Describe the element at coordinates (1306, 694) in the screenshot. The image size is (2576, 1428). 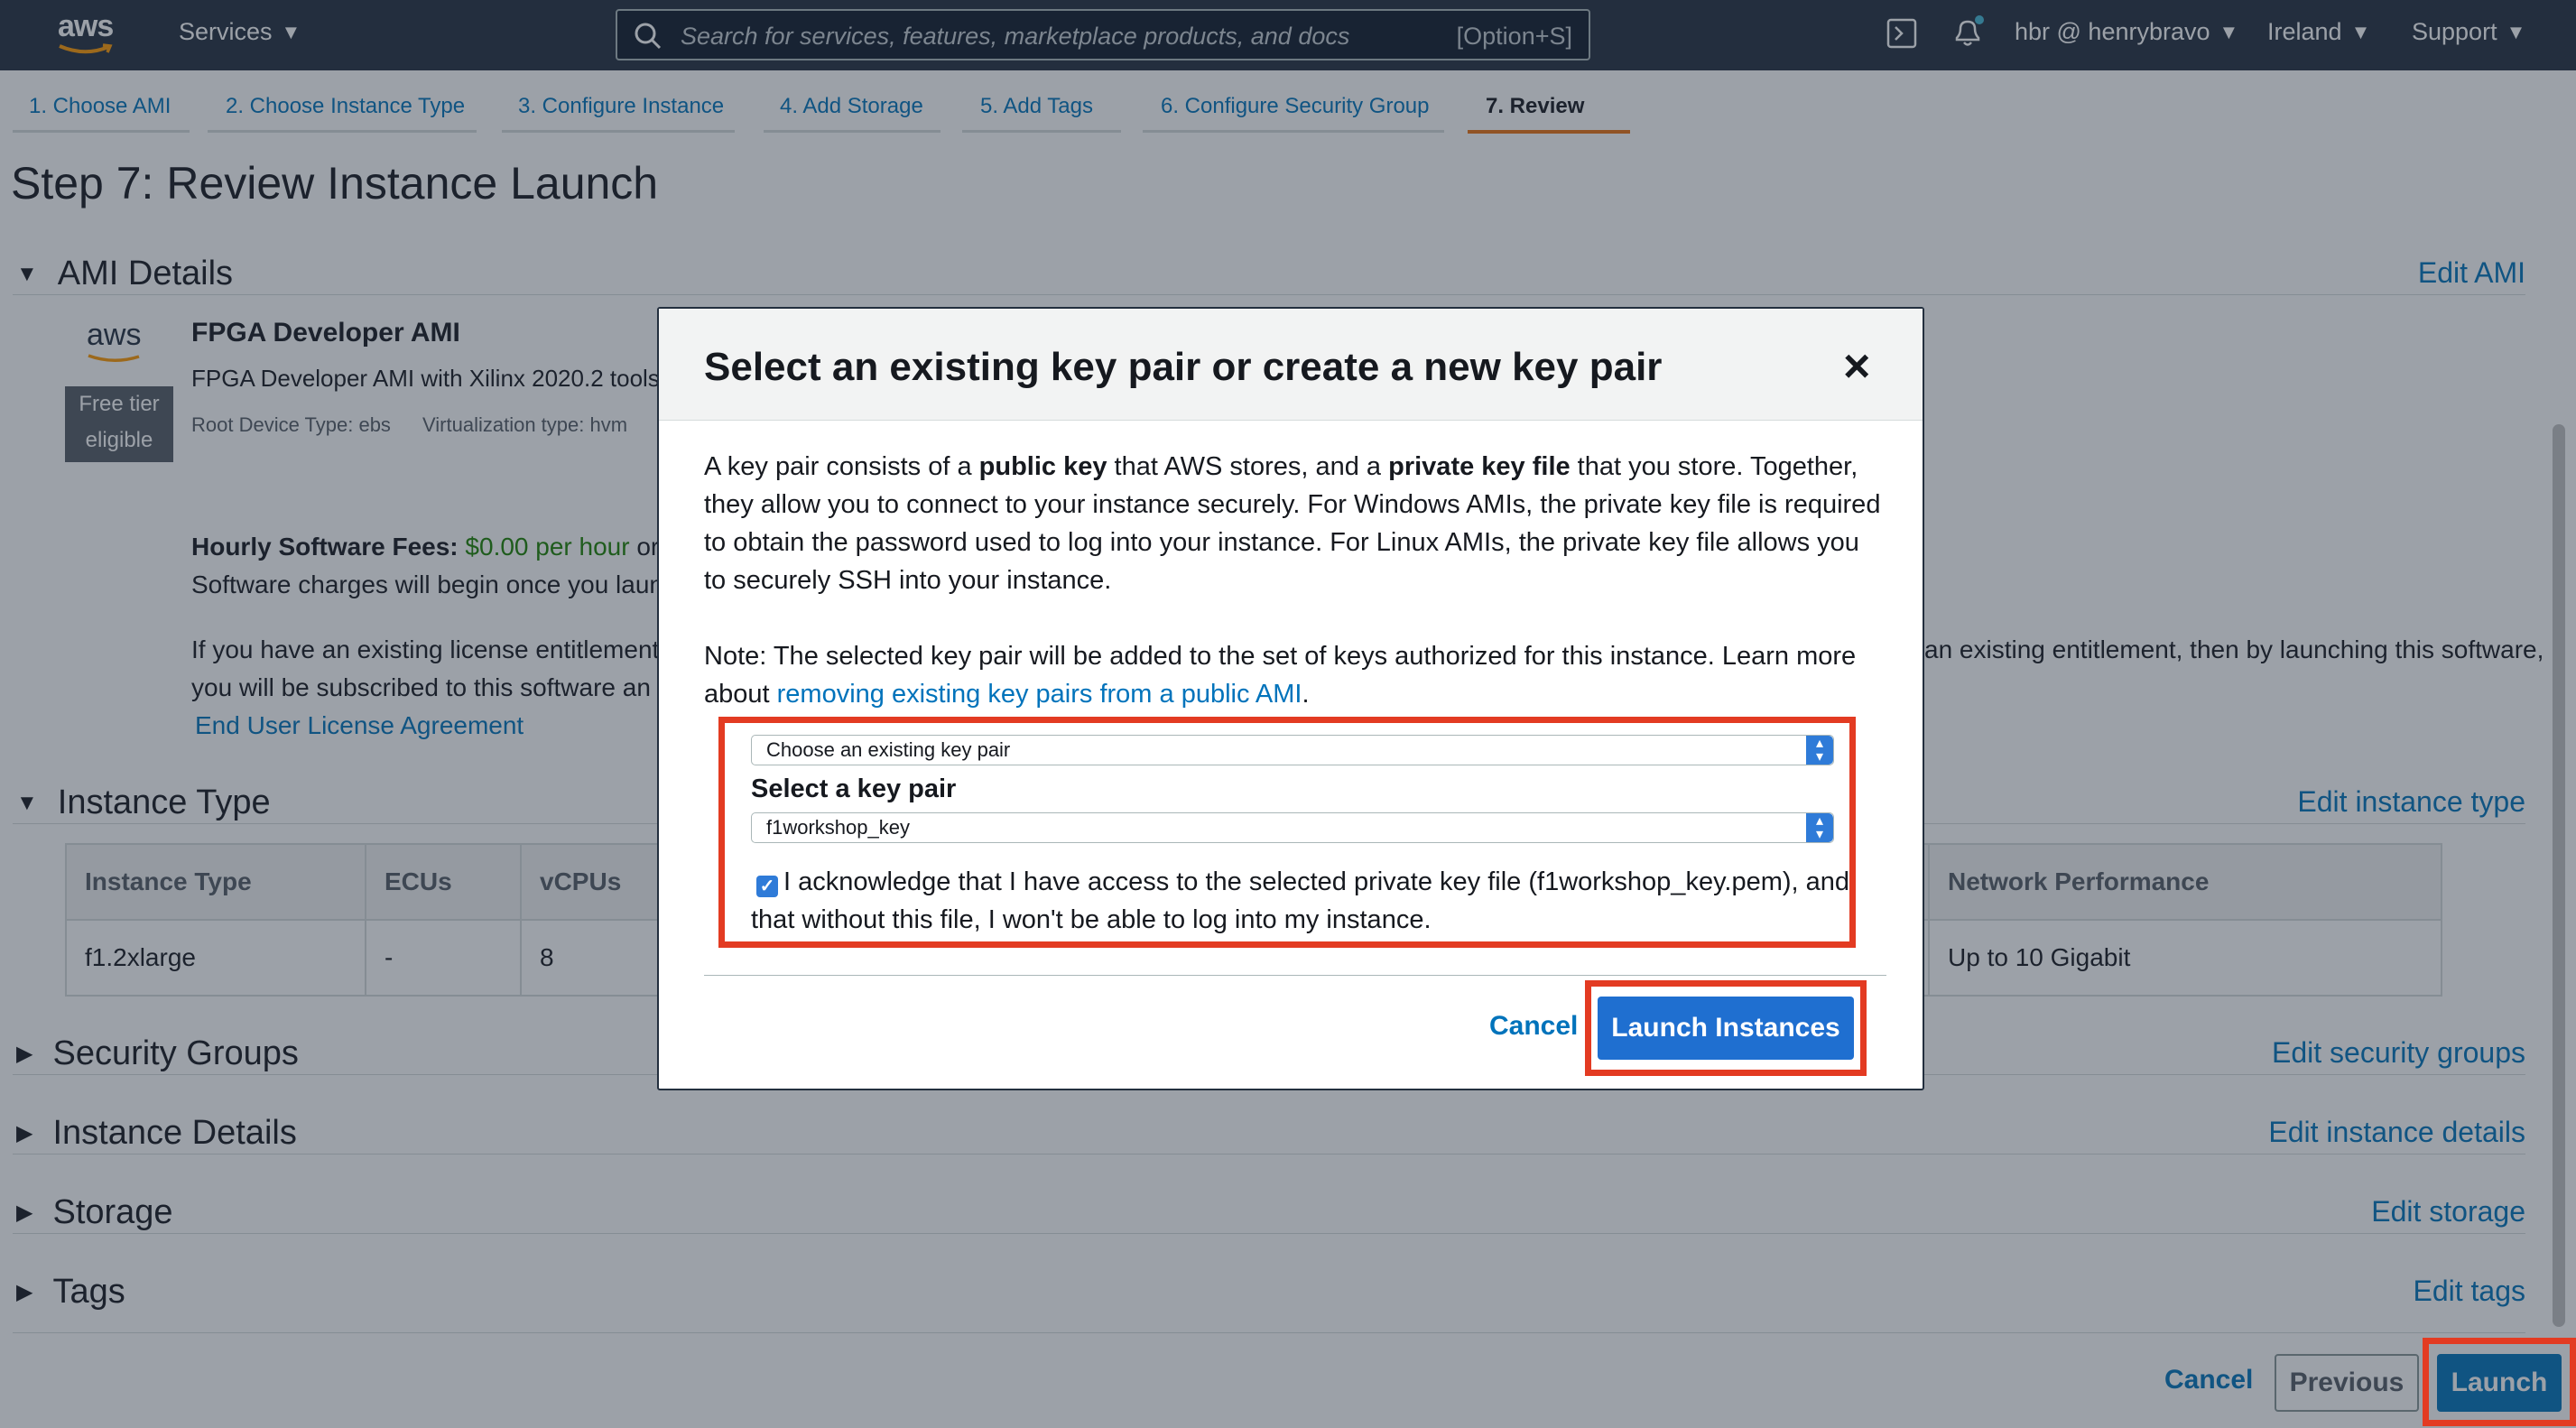
I see `note-text: .` at that location.